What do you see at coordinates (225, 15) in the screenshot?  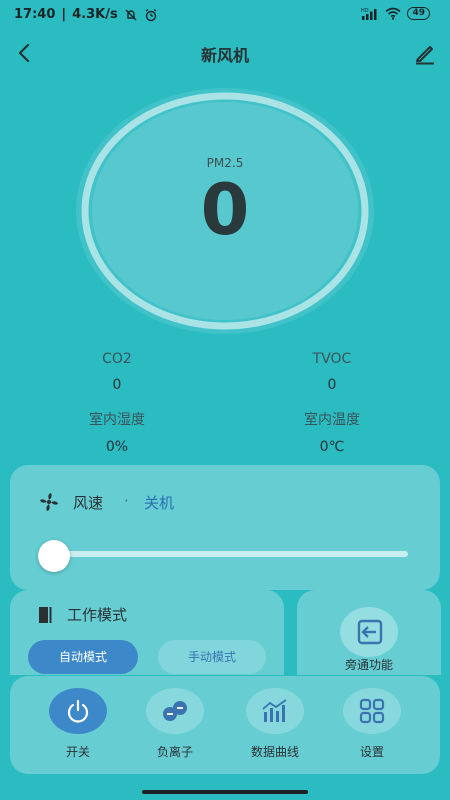 I see `status-bar: 17:40 | 4.3K/s HD 49` at bounding box center [225, 15].